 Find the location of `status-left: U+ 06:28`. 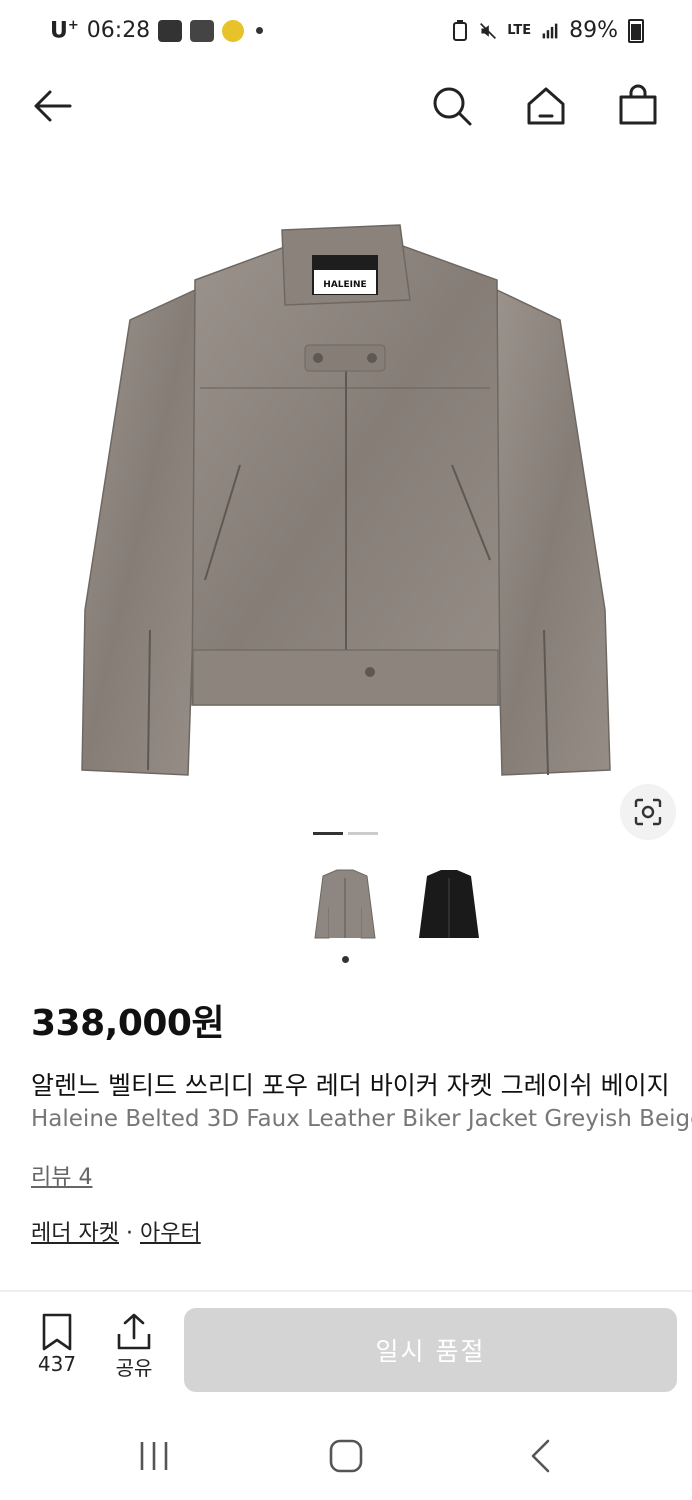

status-left: U+ 06:28 is located at coordinates (157, 31).